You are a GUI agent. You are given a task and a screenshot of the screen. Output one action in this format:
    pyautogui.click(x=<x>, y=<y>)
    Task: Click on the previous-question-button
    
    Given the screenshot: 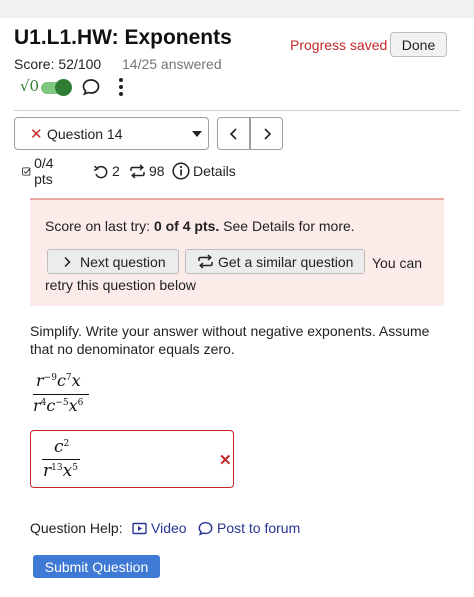 What is the action you would take?
    pyautogui.click(x=233, y=133)
    